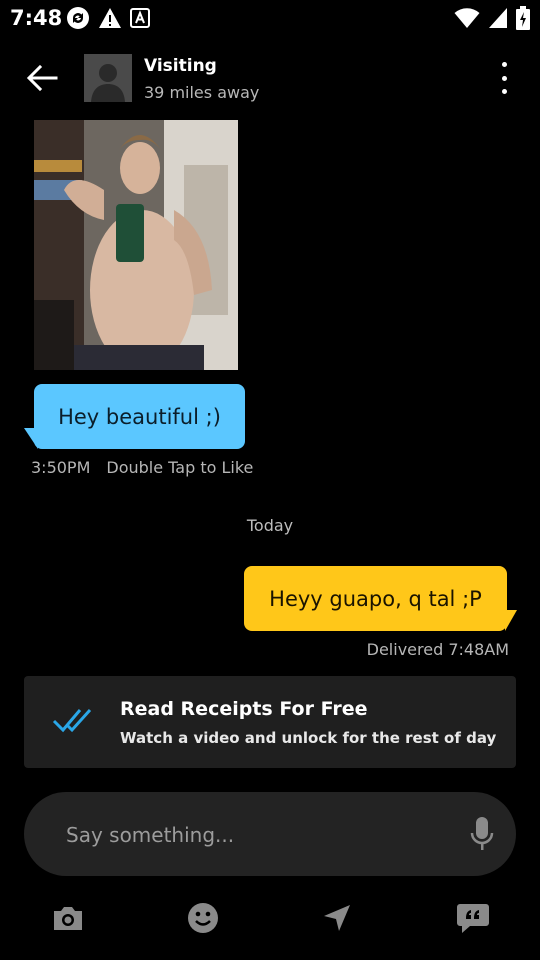  What do you see at coordinates (270, 525) in the screenshot?
I see `date-separator: Today` at bounding box center [270, 525].